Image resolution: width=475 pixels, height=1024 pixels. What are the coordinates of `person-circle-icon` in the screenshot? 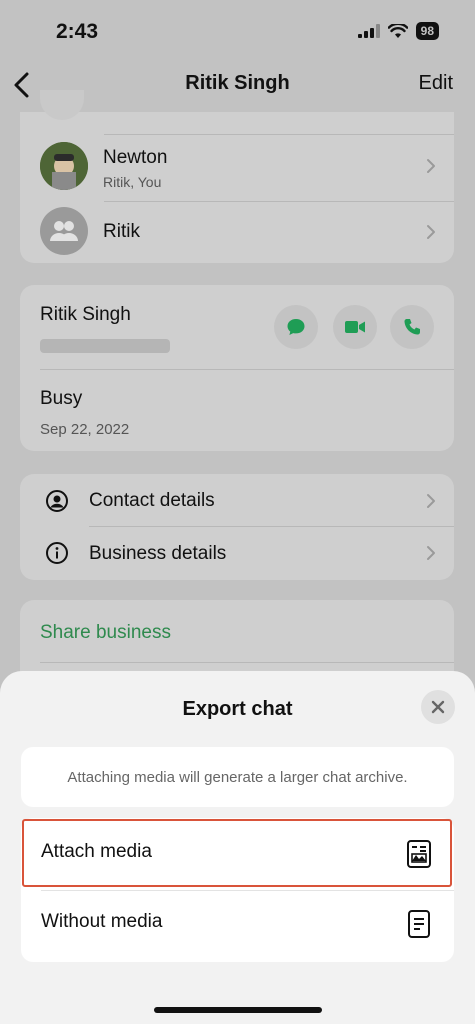 It's located at (57, 501).